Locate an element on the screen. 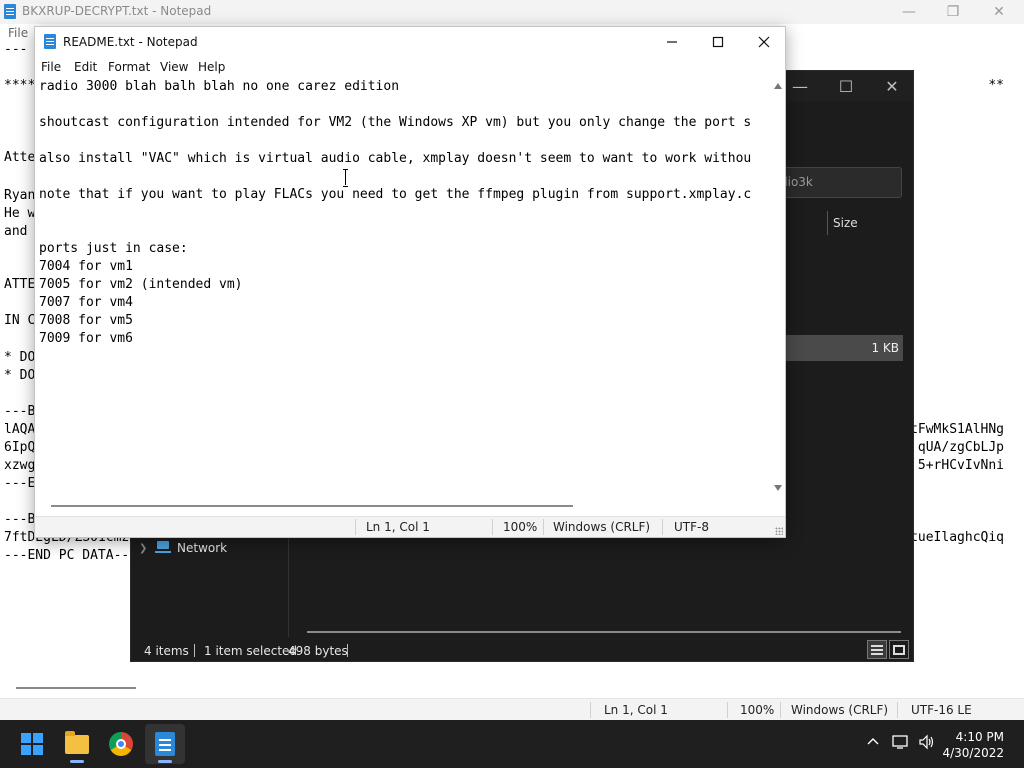  file-explorer-taskbar-button is located at coordinates (77, 744).